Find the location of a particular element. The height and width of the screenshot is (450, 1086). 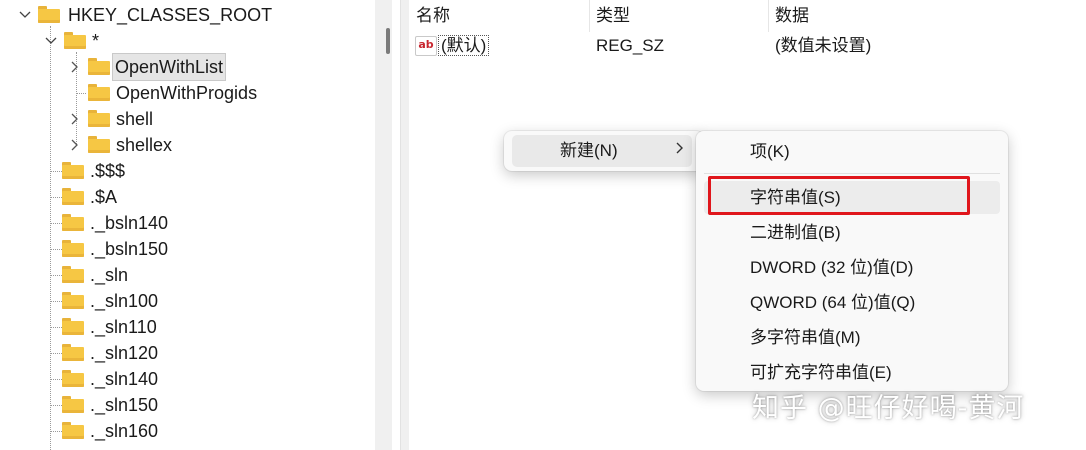

tree-node: .$A is located at coordinates (190, 197).